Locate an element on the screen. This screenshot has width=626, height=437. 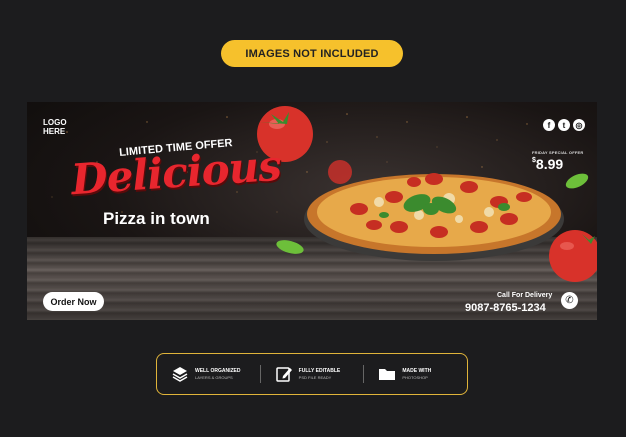
feature-editable: FULLY EDITABLE PSD FILE READY is located at coordinates (311, 374).